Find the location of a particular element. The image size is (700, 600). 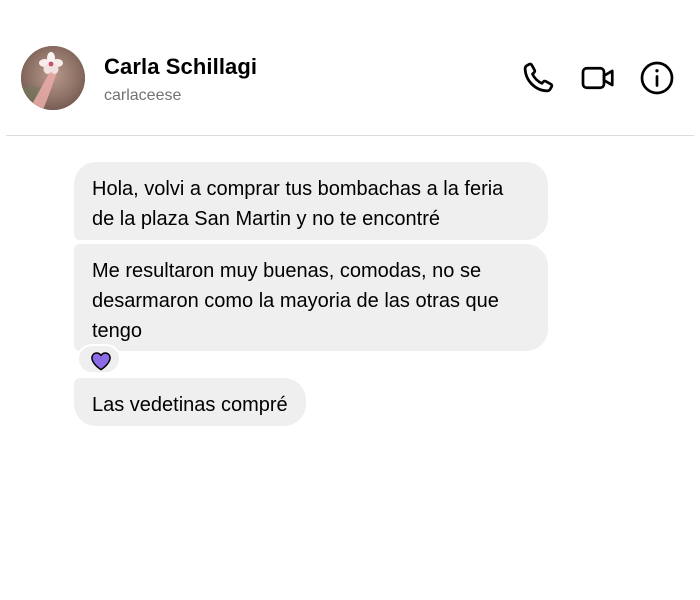

message-text: Las vedetinas compré is located at coordinates (190, 405).